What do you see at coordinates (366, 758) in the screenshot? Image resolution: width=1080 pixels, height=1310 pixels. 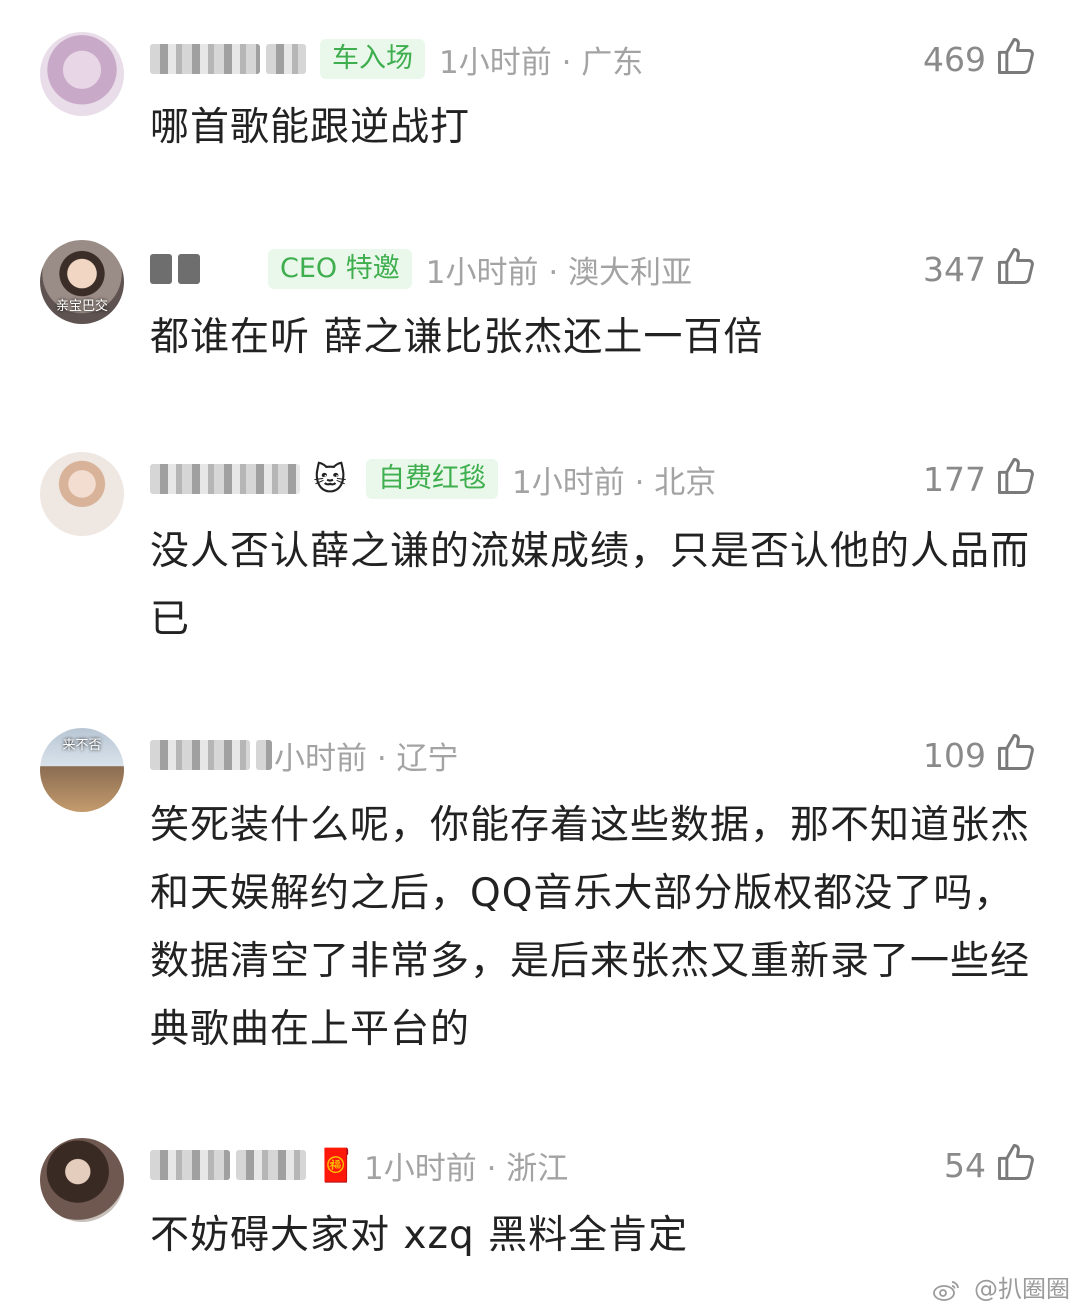 I see `comment-meta: 小时前 · 辽宁` at bounding box center [366, 758].